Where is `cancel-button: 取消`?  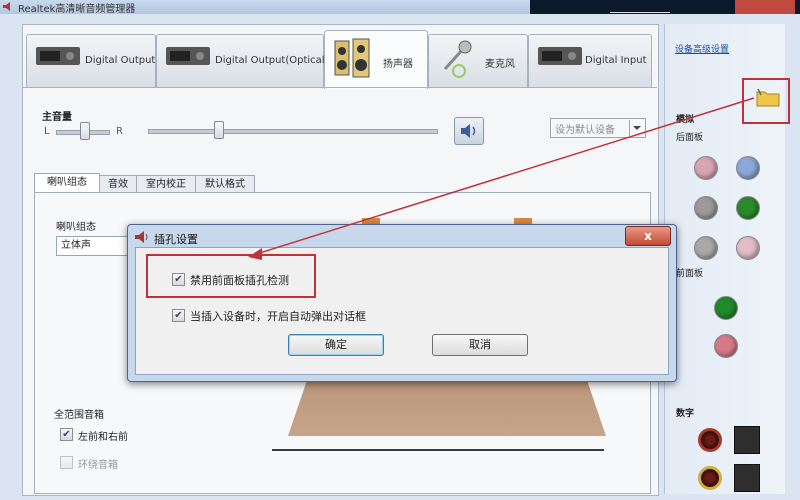
cancel-button: 取消 is located at coordinates (480, 345).